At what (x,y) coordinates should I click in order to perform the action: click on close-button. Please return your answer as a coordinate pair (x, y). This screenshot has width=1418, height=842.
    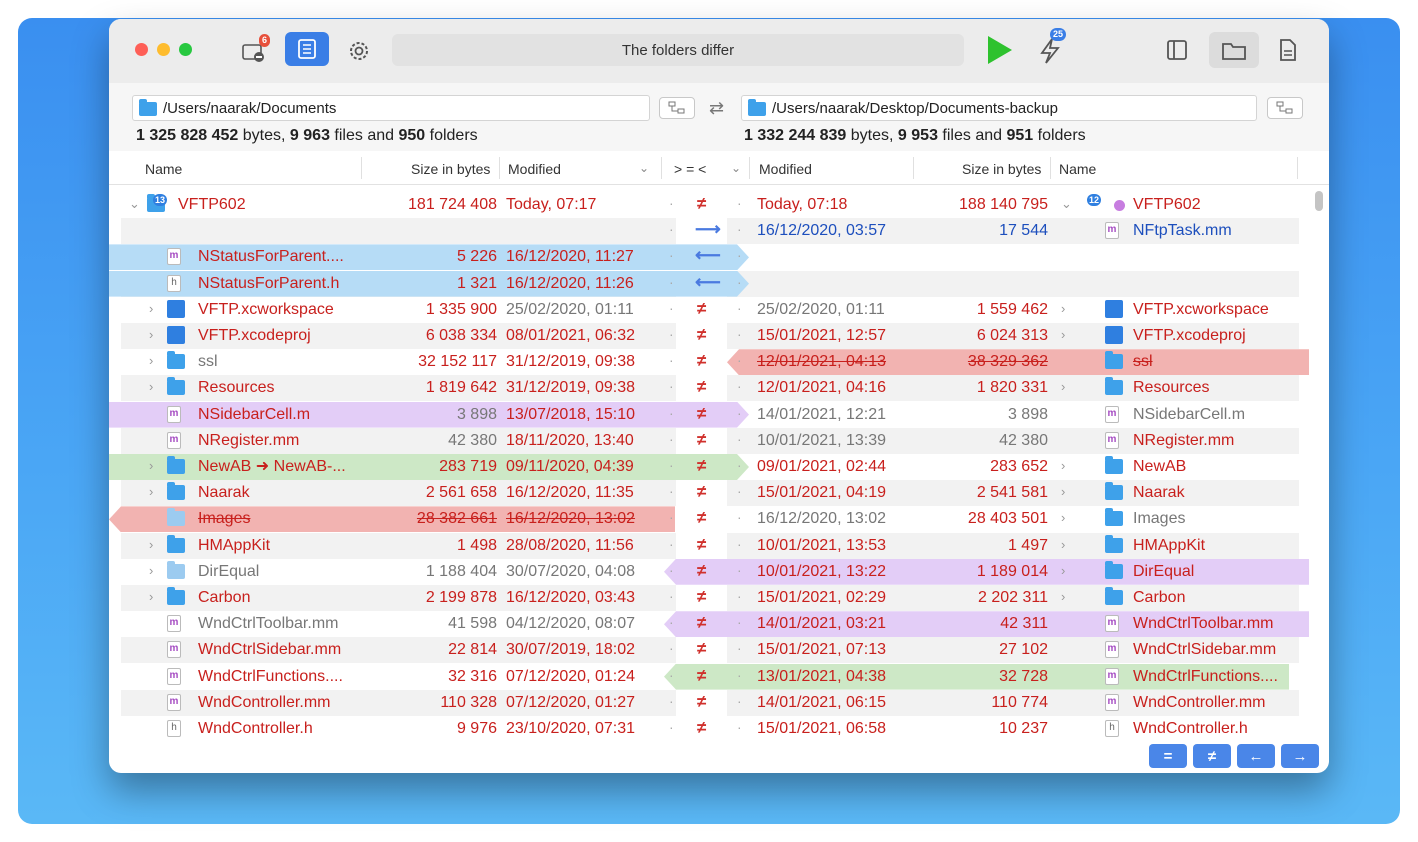
    Looking at the image, I should click on (141, 49).